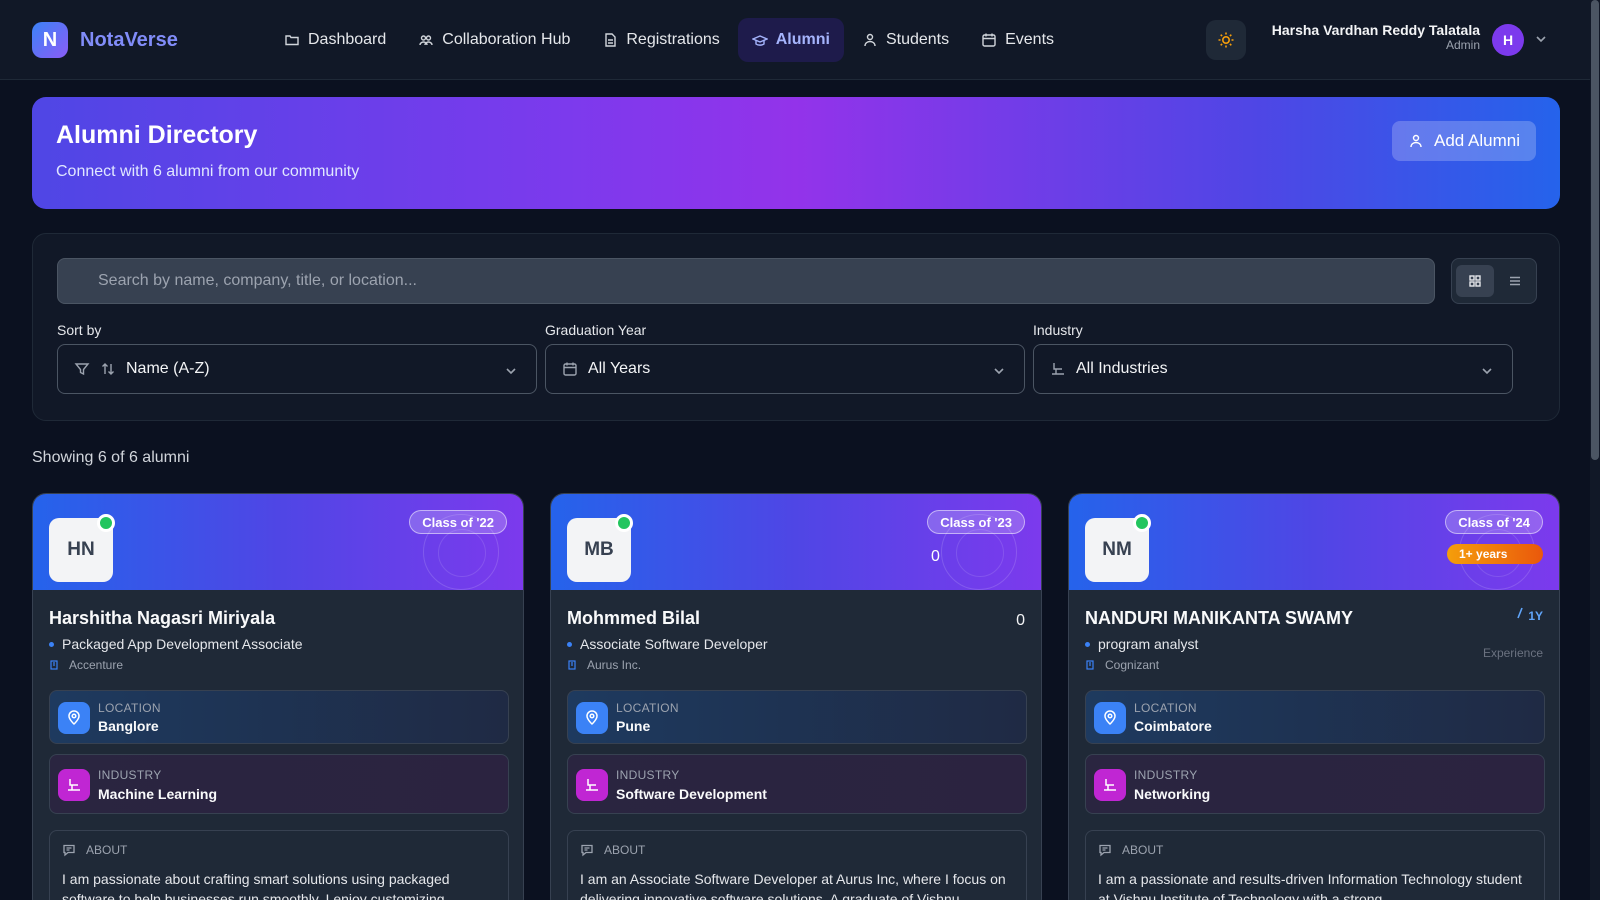  I want to click on experience-badge: 1+ years, so click(1495, 554).